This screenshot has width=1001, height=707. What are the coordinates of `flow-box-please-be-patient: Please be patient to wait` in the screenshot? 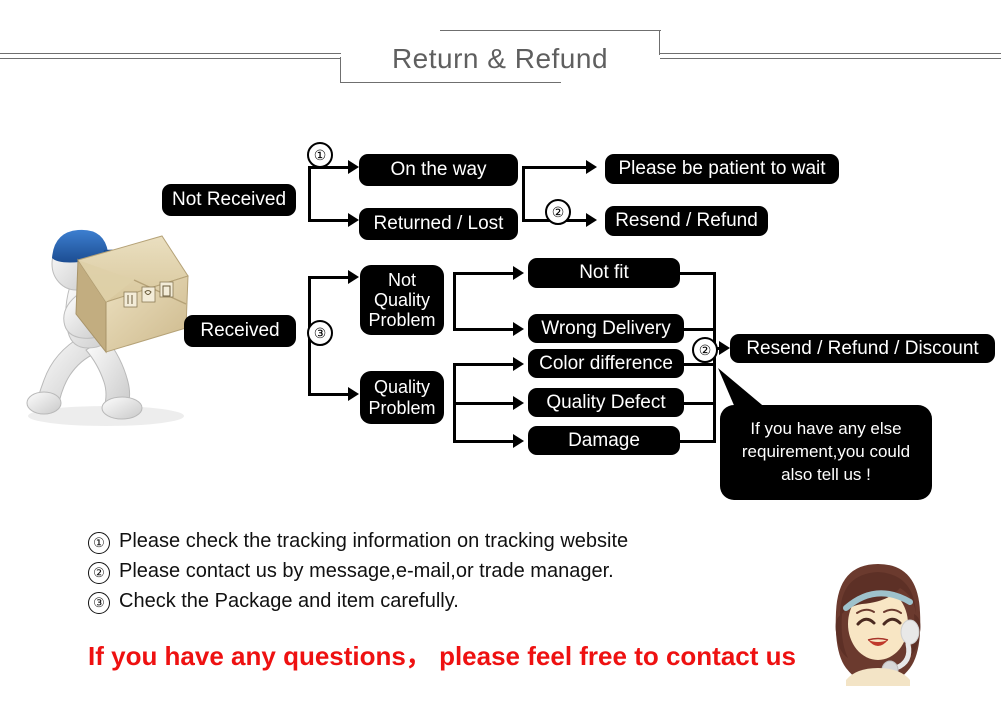 It's located at (722, 169).